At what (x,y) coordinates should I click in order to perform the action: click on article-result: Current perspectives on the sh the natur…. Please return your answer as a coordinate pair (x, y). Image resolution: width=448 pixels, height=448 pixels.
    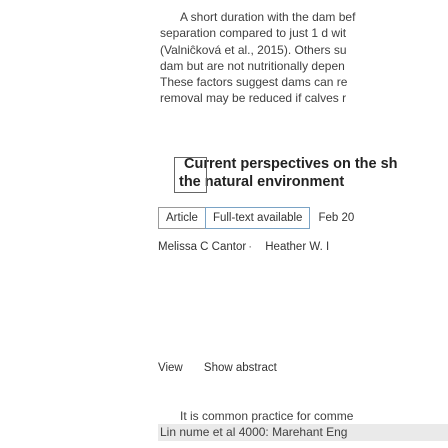
    Looking at the image, I should click on (303, 204).